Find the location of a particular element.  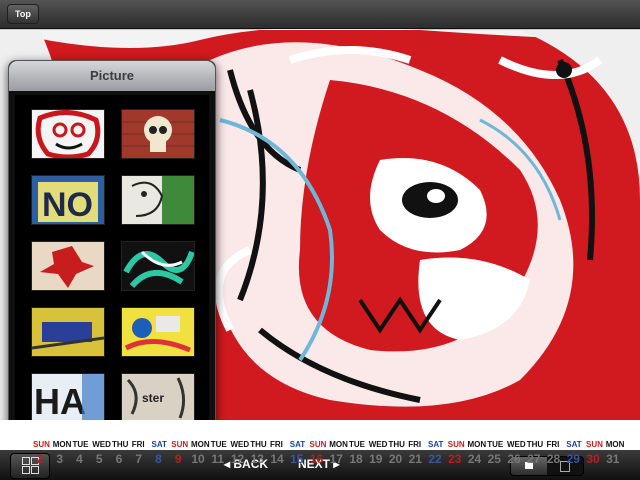

thumb-green-swirl is located at coordinates (158, 266).